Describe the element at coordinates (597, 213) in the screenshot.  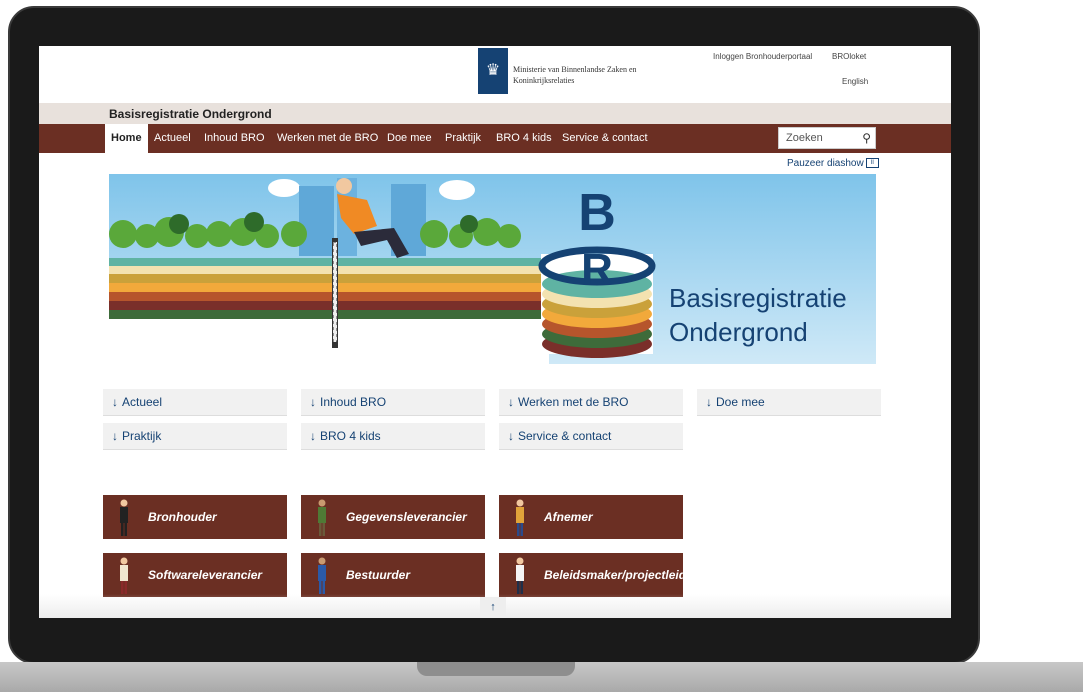
I see `bro-logo-letter-b: B` at that location.